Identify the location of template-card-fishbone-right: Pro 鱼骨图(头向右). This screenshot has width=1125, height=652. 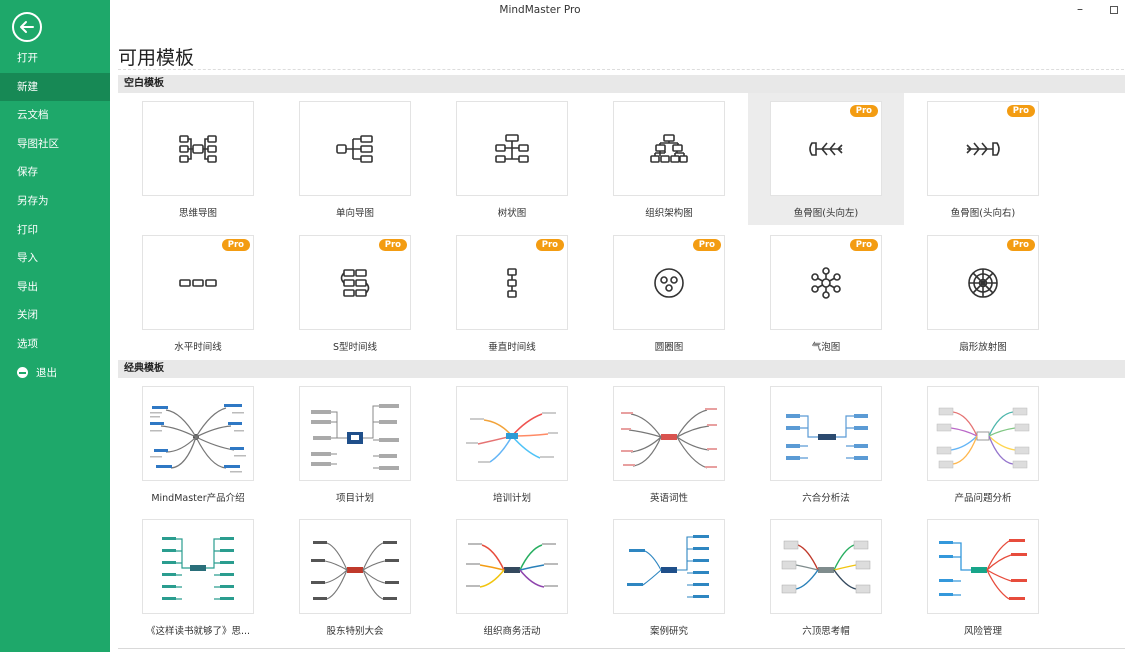
(983, 160).